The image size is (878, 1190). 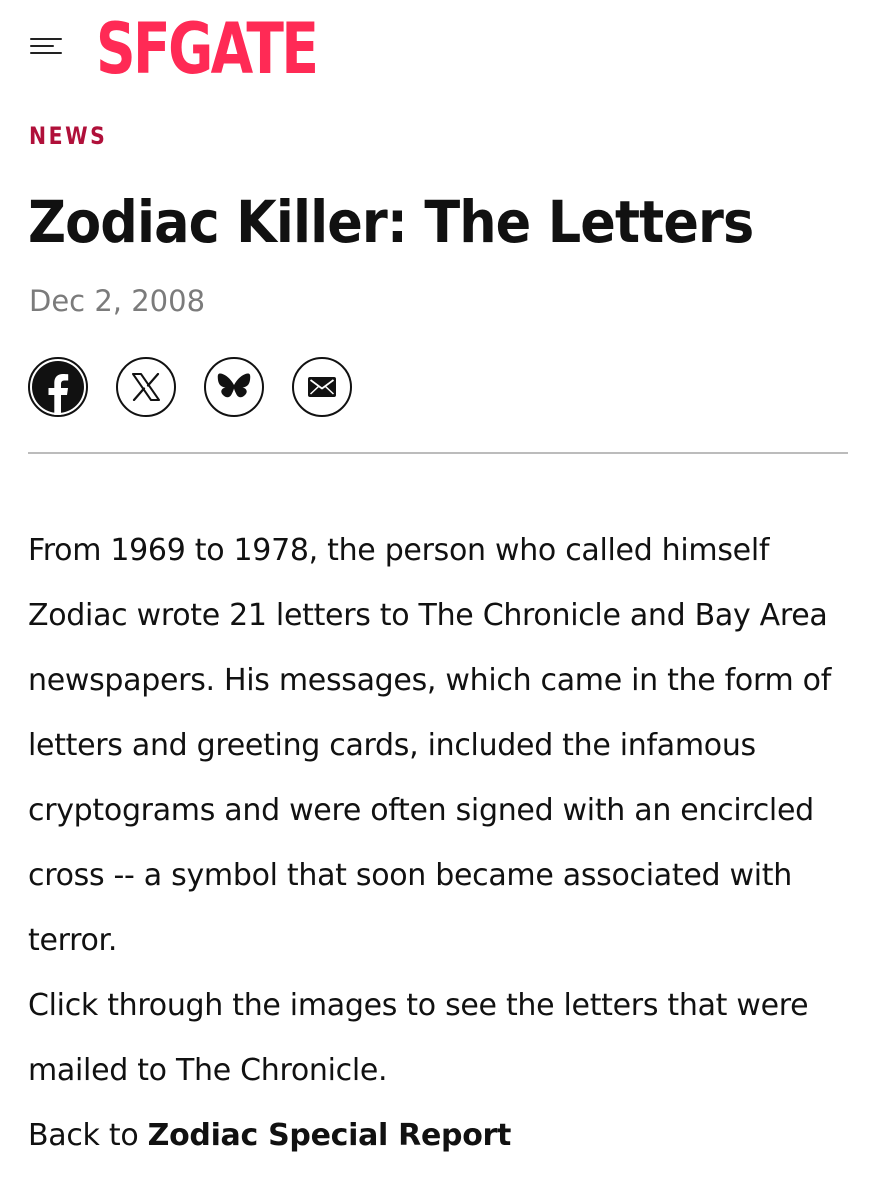 I want to click on x-icon, so click(x=146, y=387).